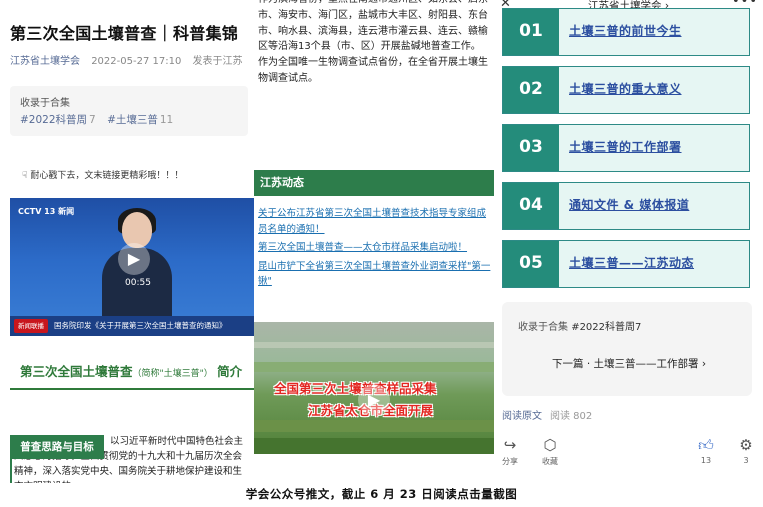  I want to click on collection-tags: #2022科普周 7 #土壤三普 11, so click(100, 119).